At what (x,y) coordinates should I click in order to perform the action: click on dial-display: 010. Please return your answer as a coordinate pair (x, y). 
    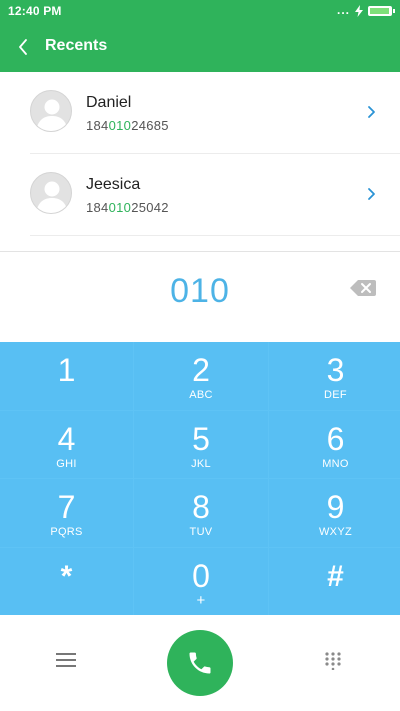
    Looking at the image, I should click on (200, 297).